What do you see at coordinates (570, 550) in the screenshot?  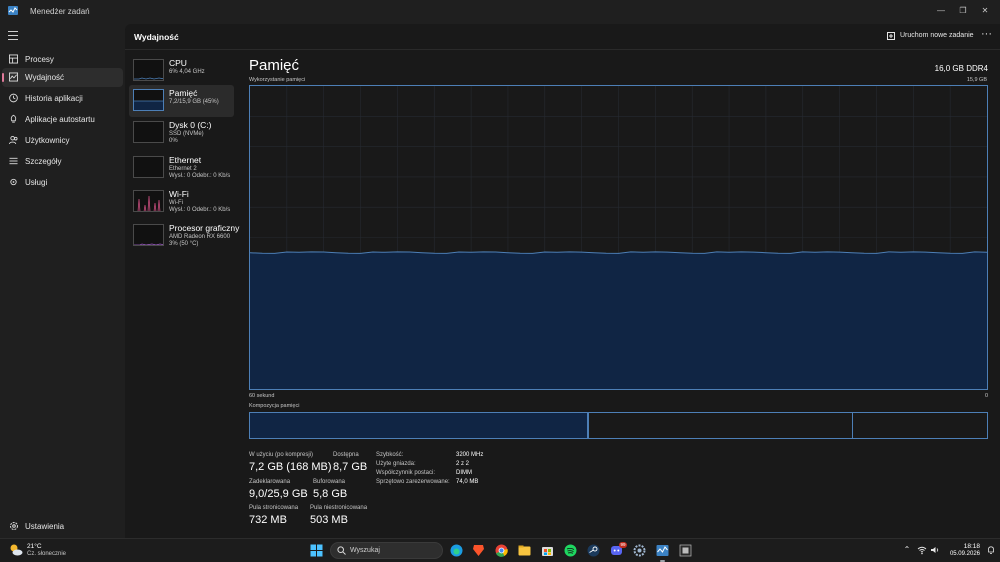 I see `spotify-icon` at bounding box center [570, 550].